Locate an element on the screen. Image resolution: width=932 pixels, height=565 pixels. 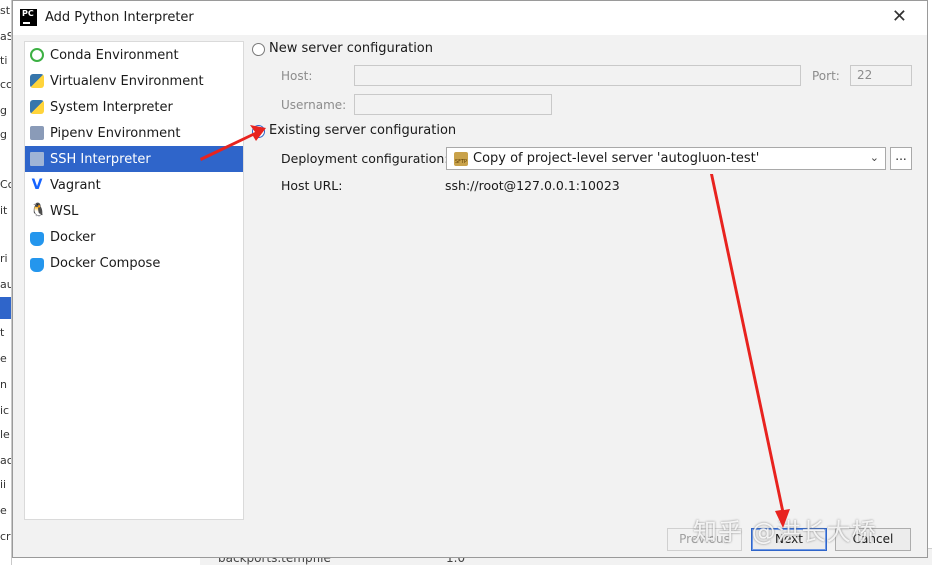
pycharm-logo-icon: PC is located at coordinates (28, 17).